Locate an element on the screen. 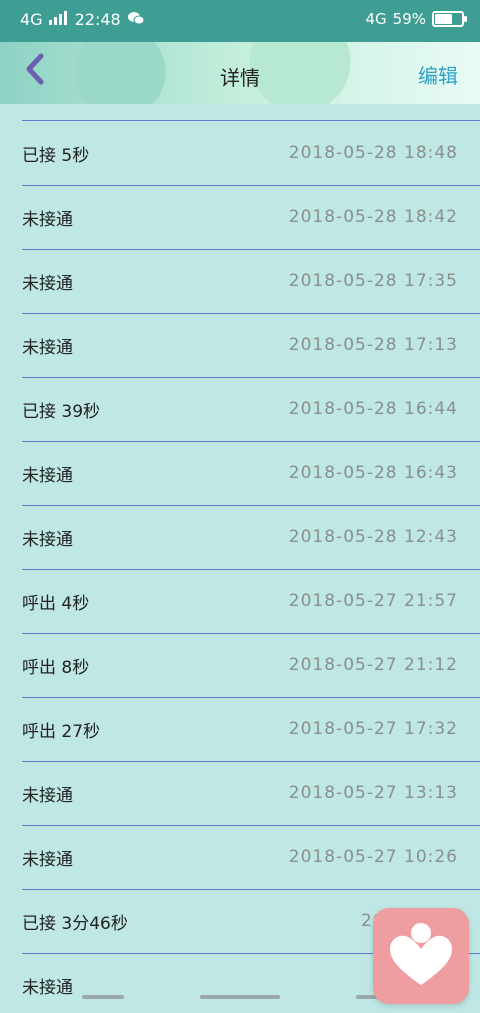 The image size is (480, 1013). call-row: 未接通 2018-05-28 12:43 is located at coordinates (251, 537).